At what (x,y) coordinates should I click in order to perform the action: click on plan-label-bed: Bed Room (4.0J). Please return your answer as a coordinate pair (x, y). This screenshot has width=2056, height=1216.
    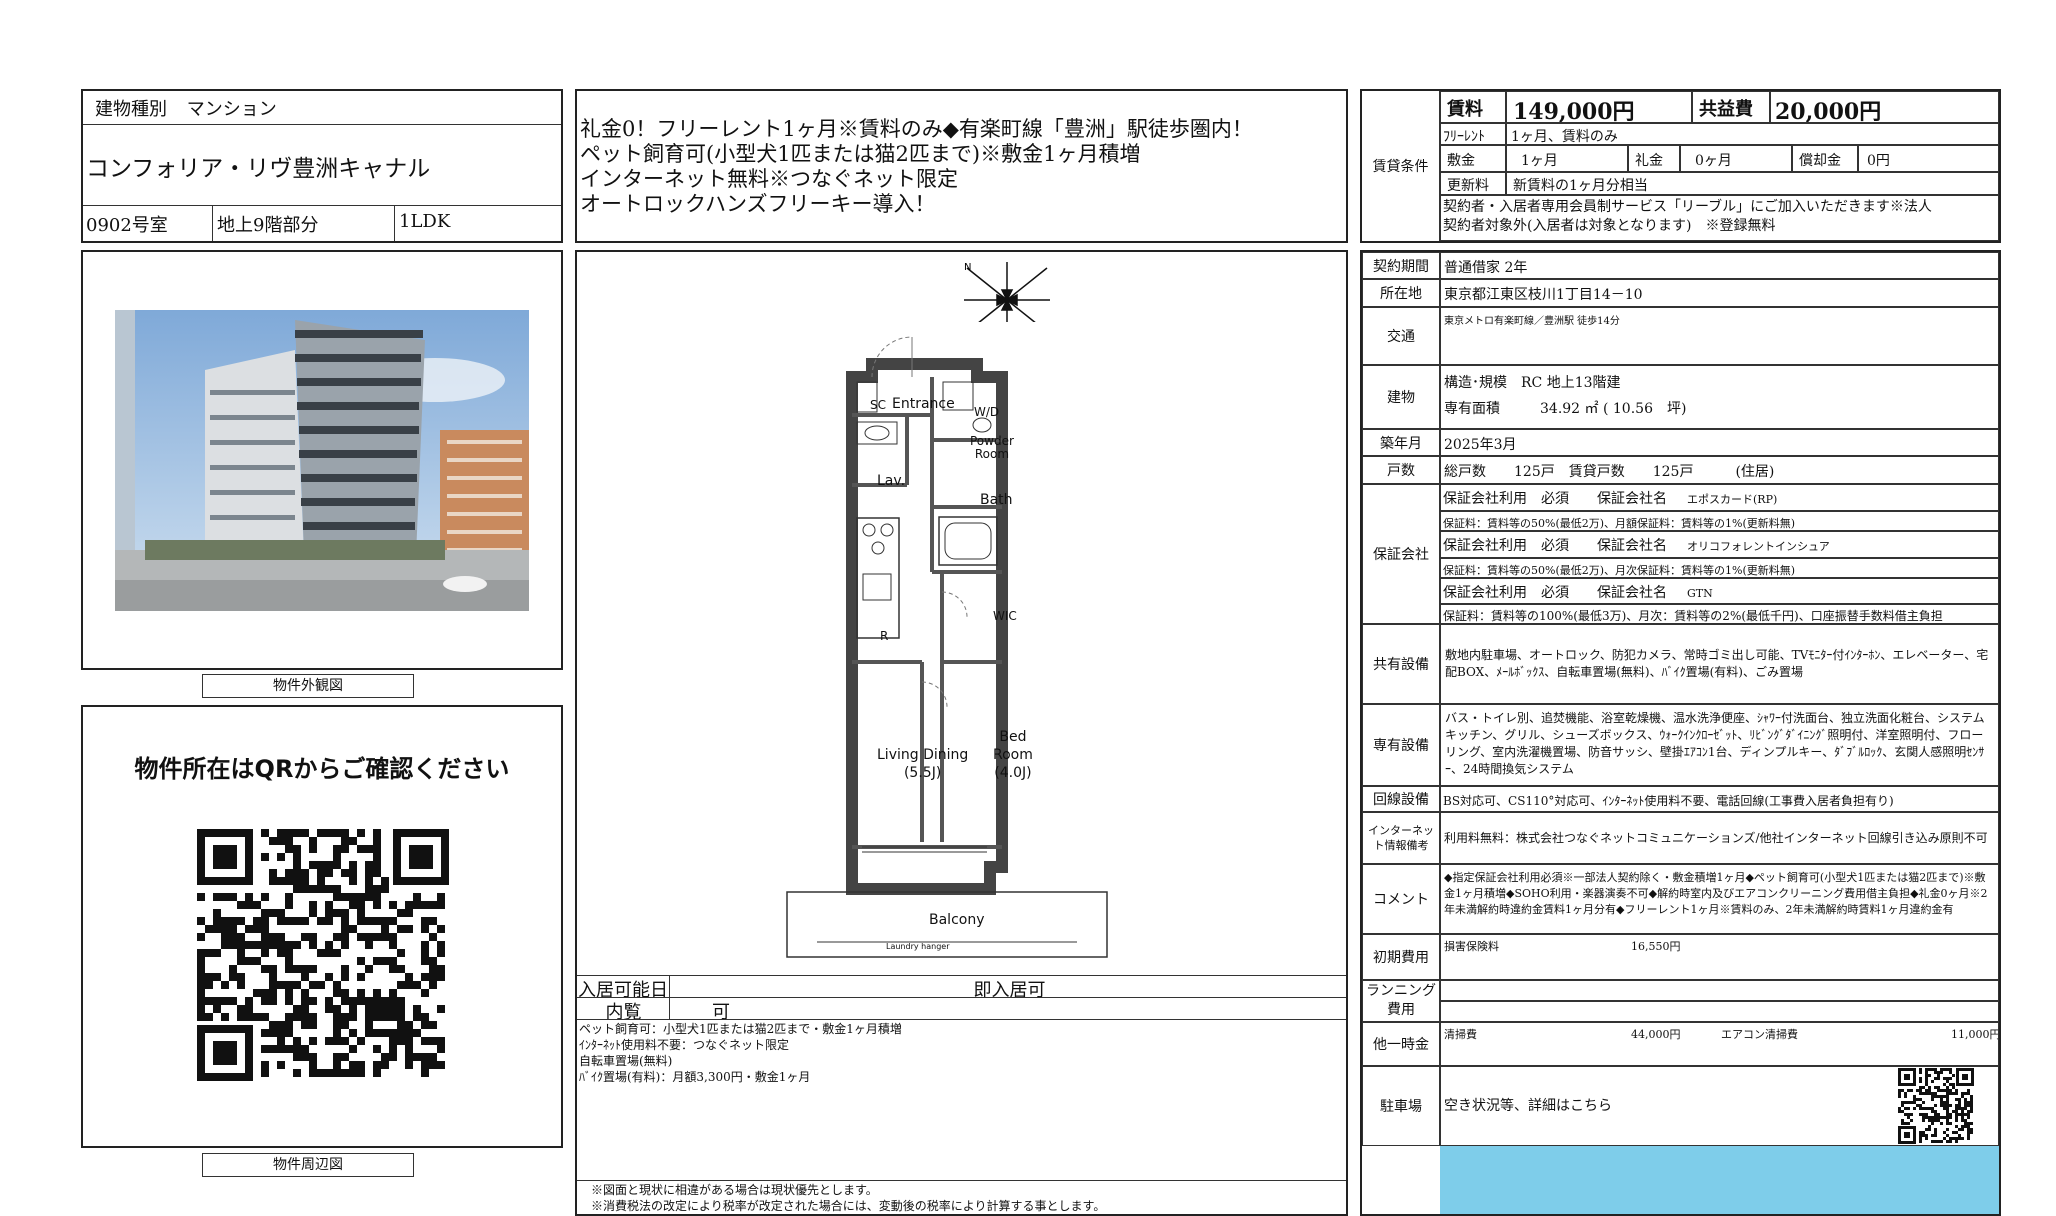
    Looking at the image, I should click on (1013, 755).